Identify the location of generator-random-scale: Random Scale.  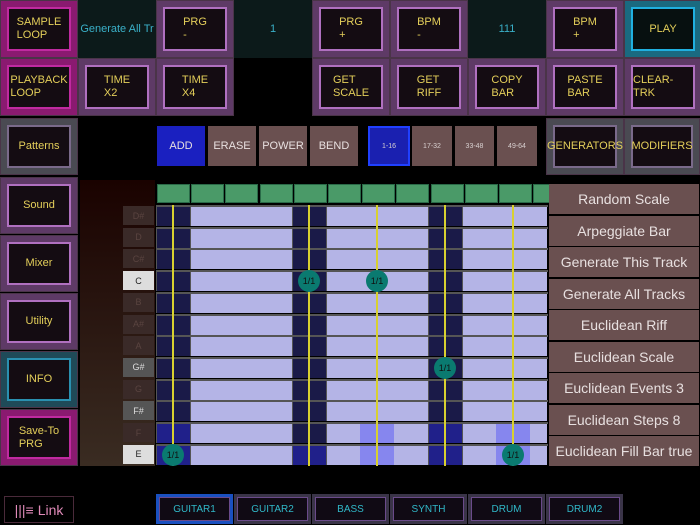
(624, 199).